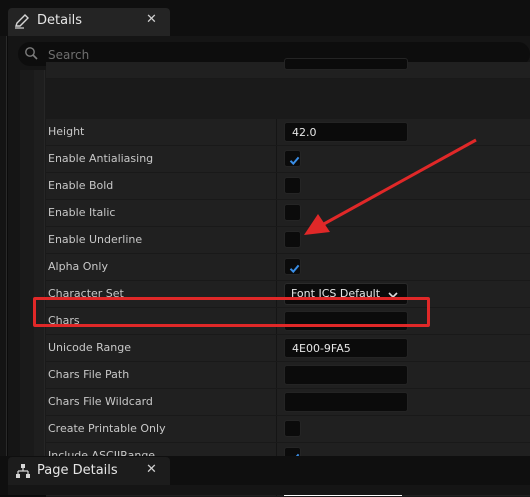 This screenshot has width=530, height=497. I want to click on property-row-chars-file-wildcard: Chars File Wildcard, so click(288, 402).